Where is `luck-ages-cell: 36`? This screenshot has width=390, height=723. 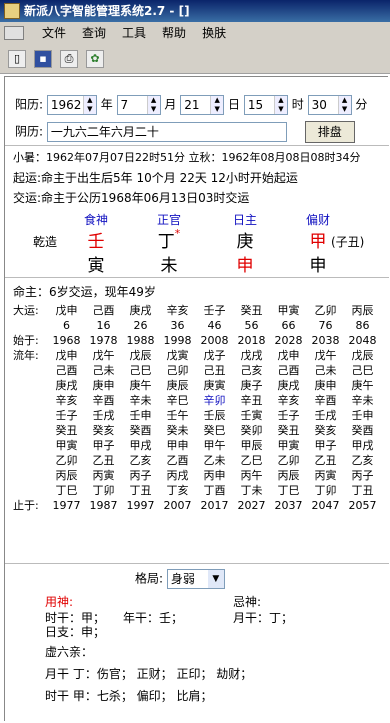
luck-ages-cell: 36 is located at coordinates (177, 325).